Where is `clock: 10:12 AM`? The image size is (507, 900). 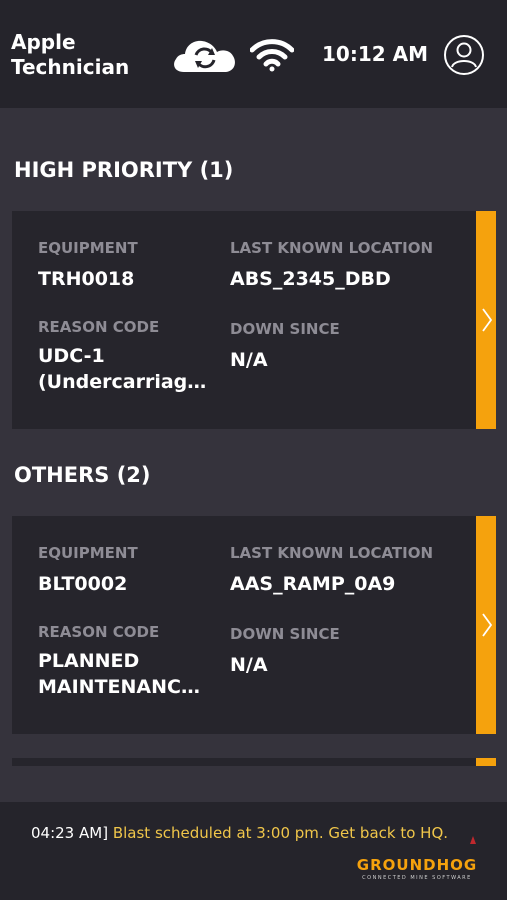
clock: 10:12 AM is located at coordinates (375, 54).